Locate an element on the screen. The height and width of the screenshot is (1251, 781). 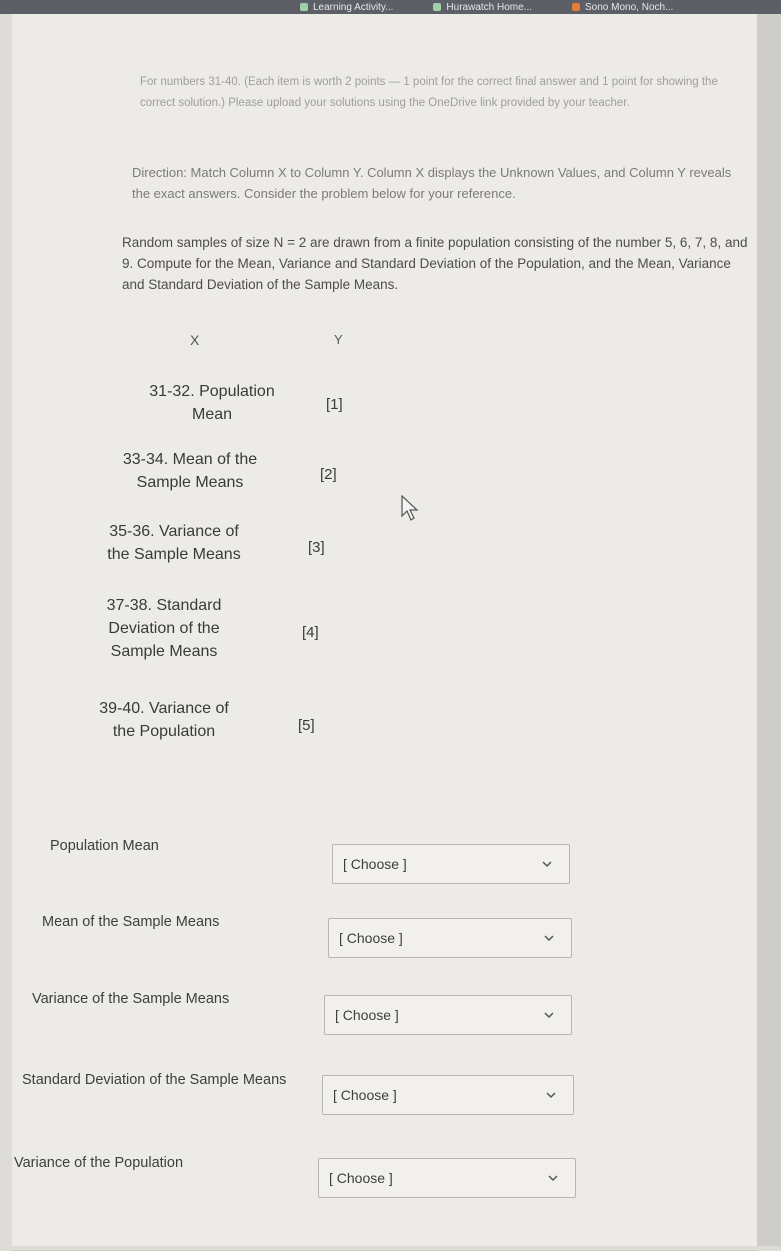
question-label: Population Mean is located at coordinates (104, 846).